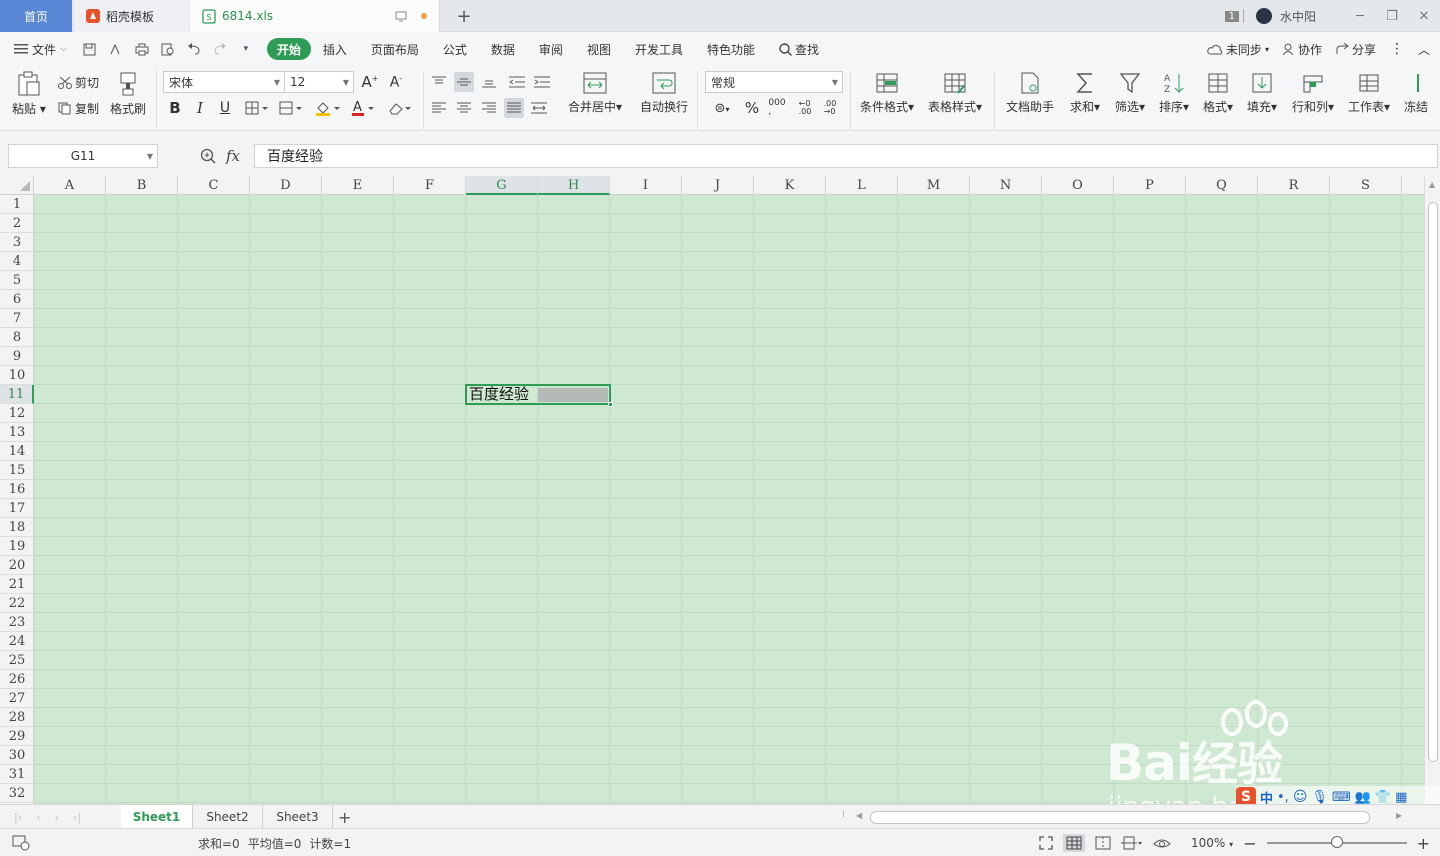 Image resolution: width=1440 pixels, height=856 pixels. Describe the element at coordinates (1336, 842) in the screenshot. I see `zoom-slider` at that location.